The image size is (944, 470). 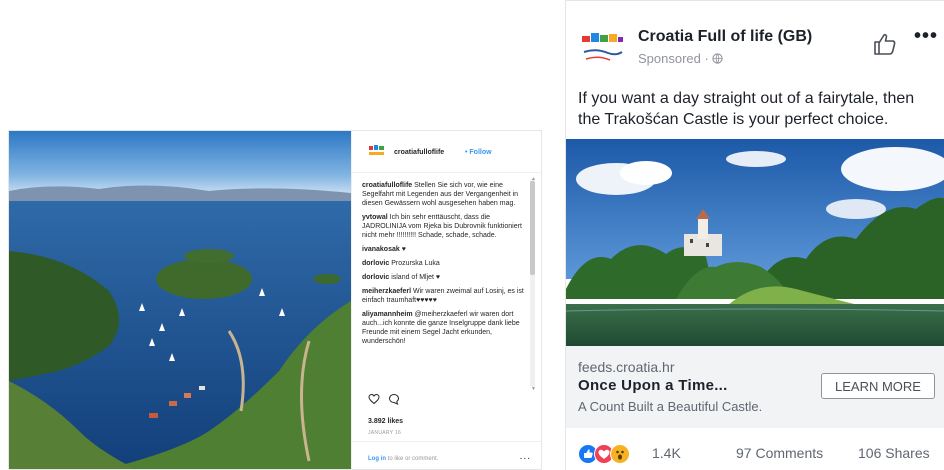 What do you see at coordinates (926, 36) in the screenshot?
I see `more-options-icon: •••` at bounding box center [926, 36].